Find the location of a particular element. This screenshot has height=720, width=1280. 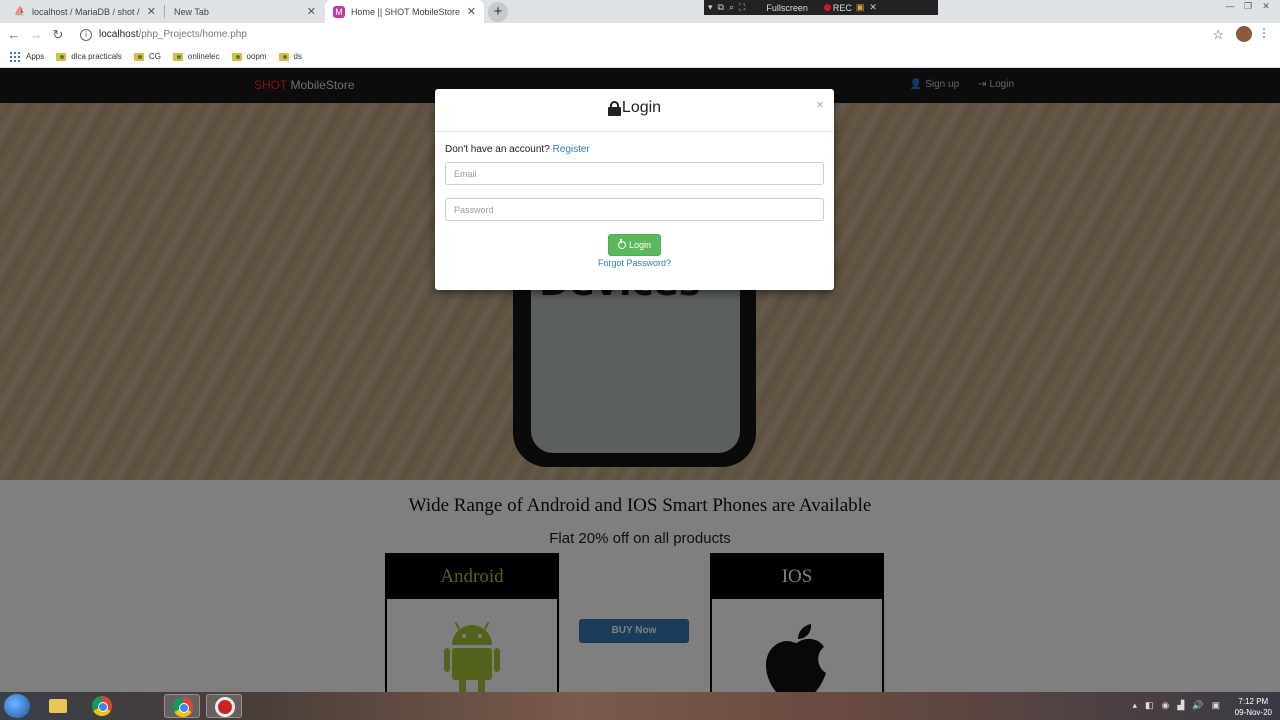

site-favicon-icon: M is located at coordinates (339, 11).